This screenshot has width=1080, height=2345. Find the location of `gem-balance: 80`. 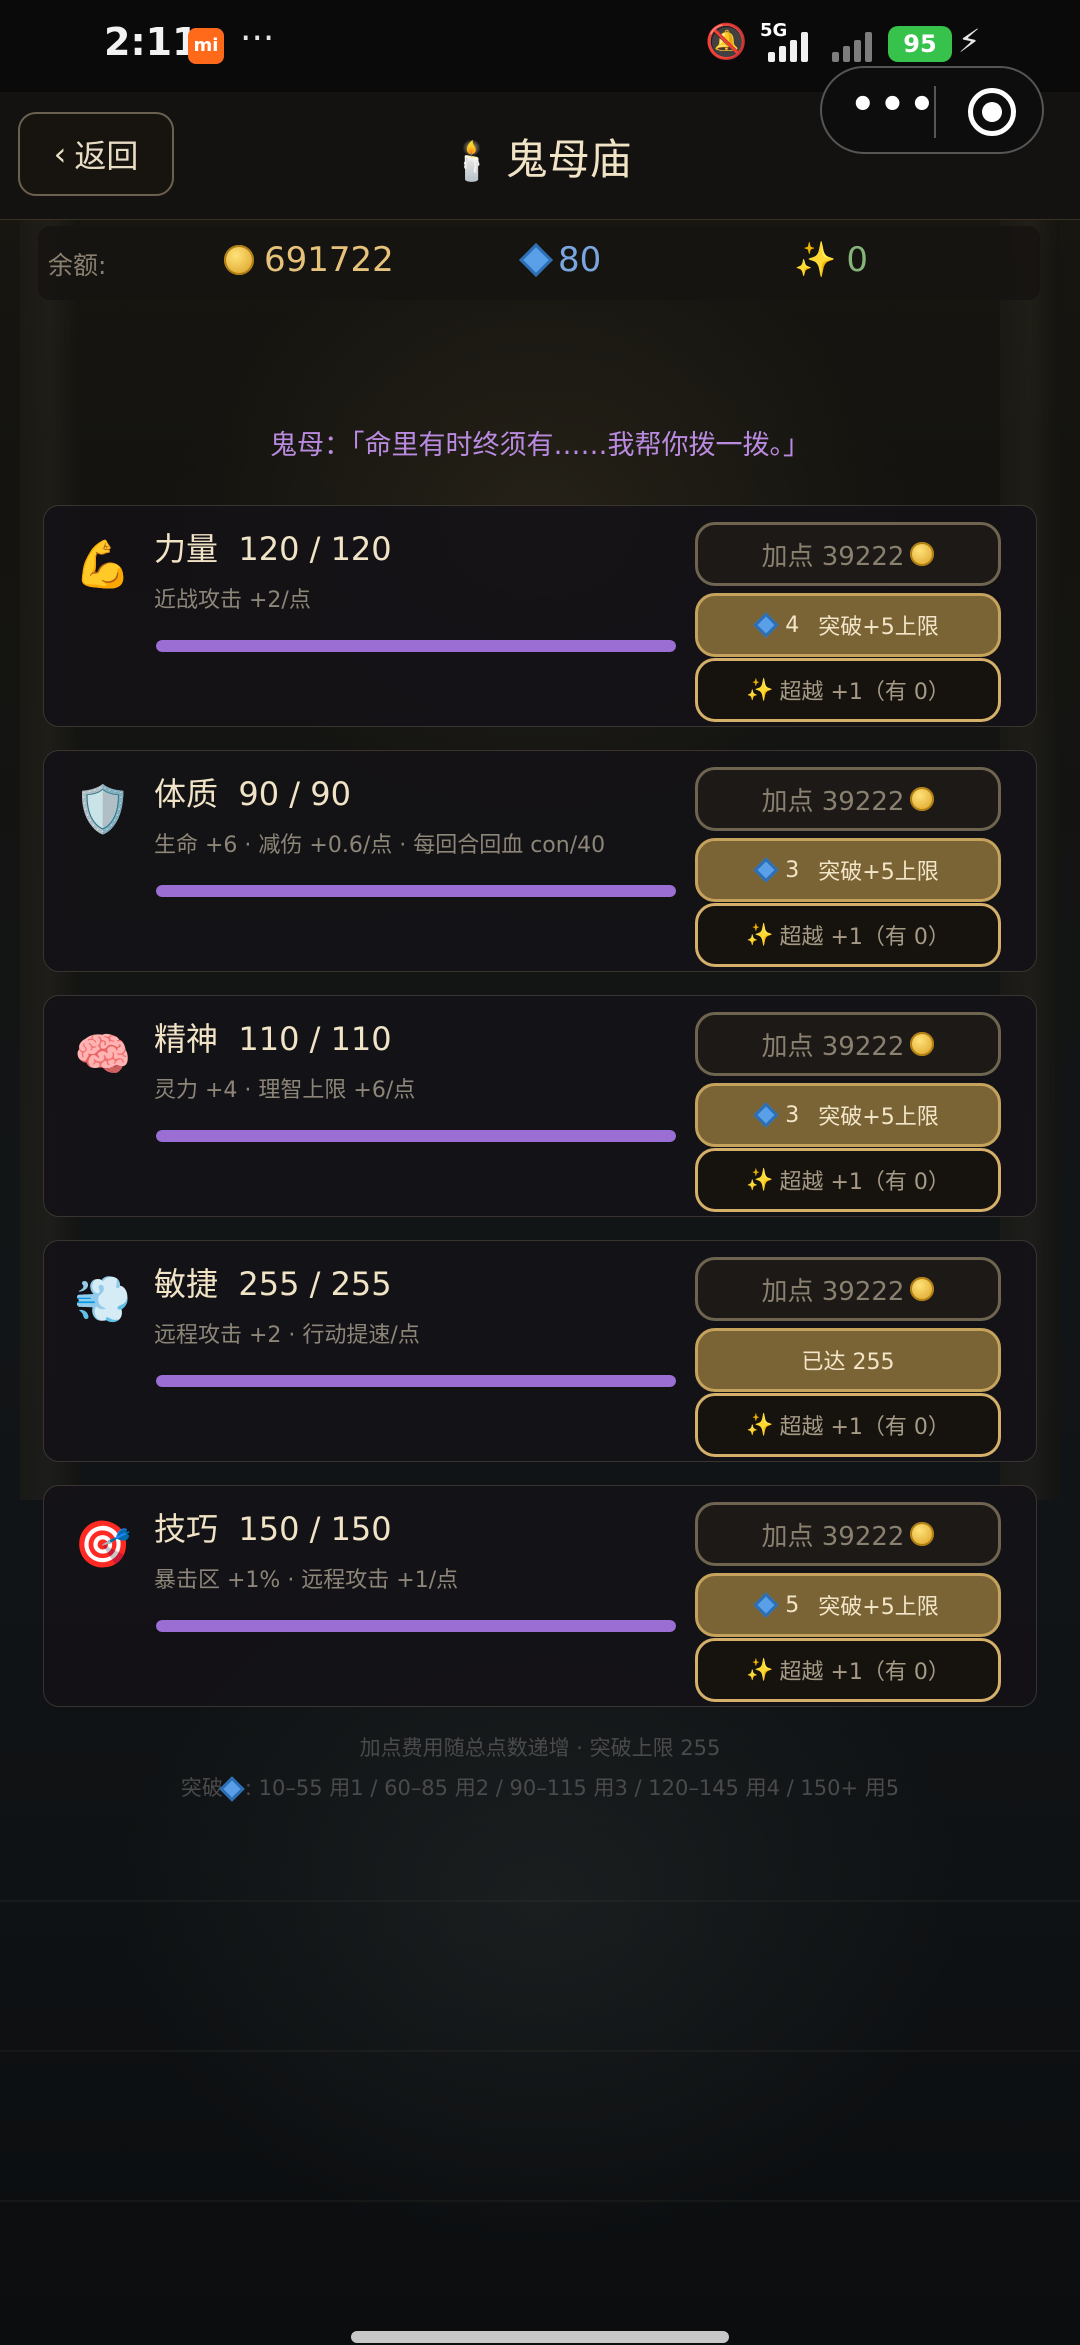

gem-balance: 80 is located at coordinates (560, 260).